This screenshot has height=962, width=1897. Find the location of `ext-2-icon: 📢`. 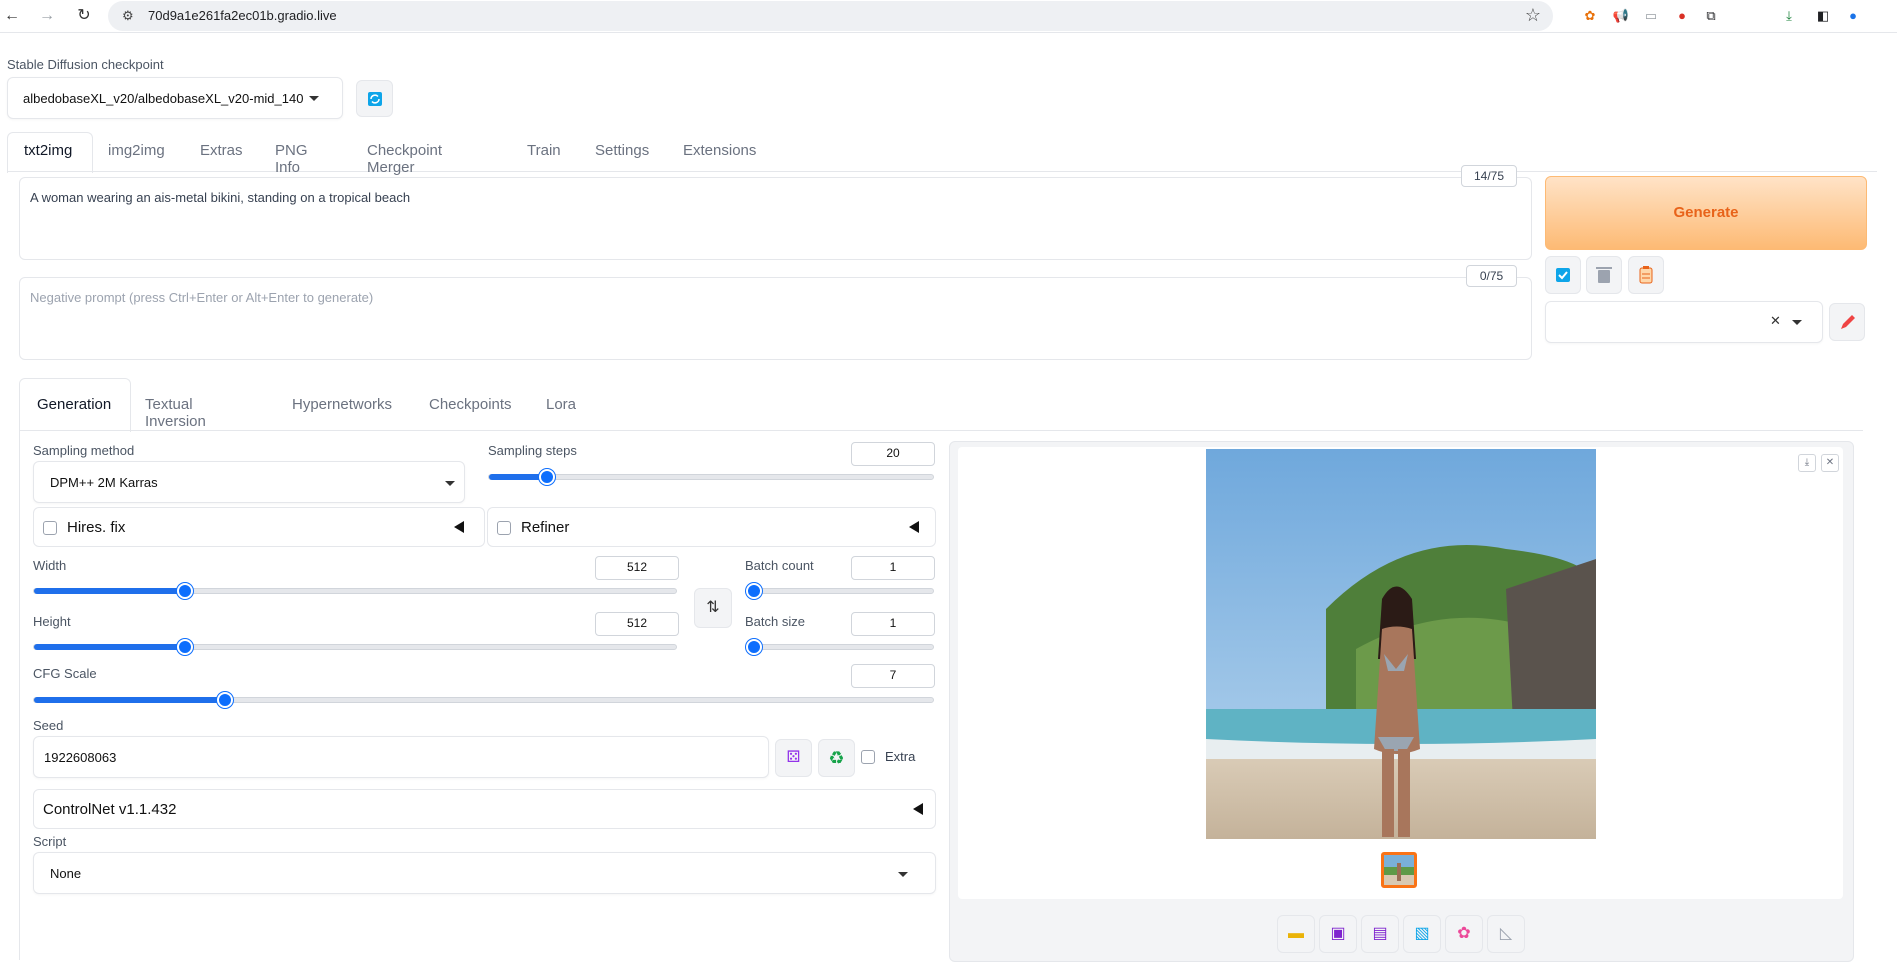

ext-2-icon: 📢 is located at coordinates (1621, 16).